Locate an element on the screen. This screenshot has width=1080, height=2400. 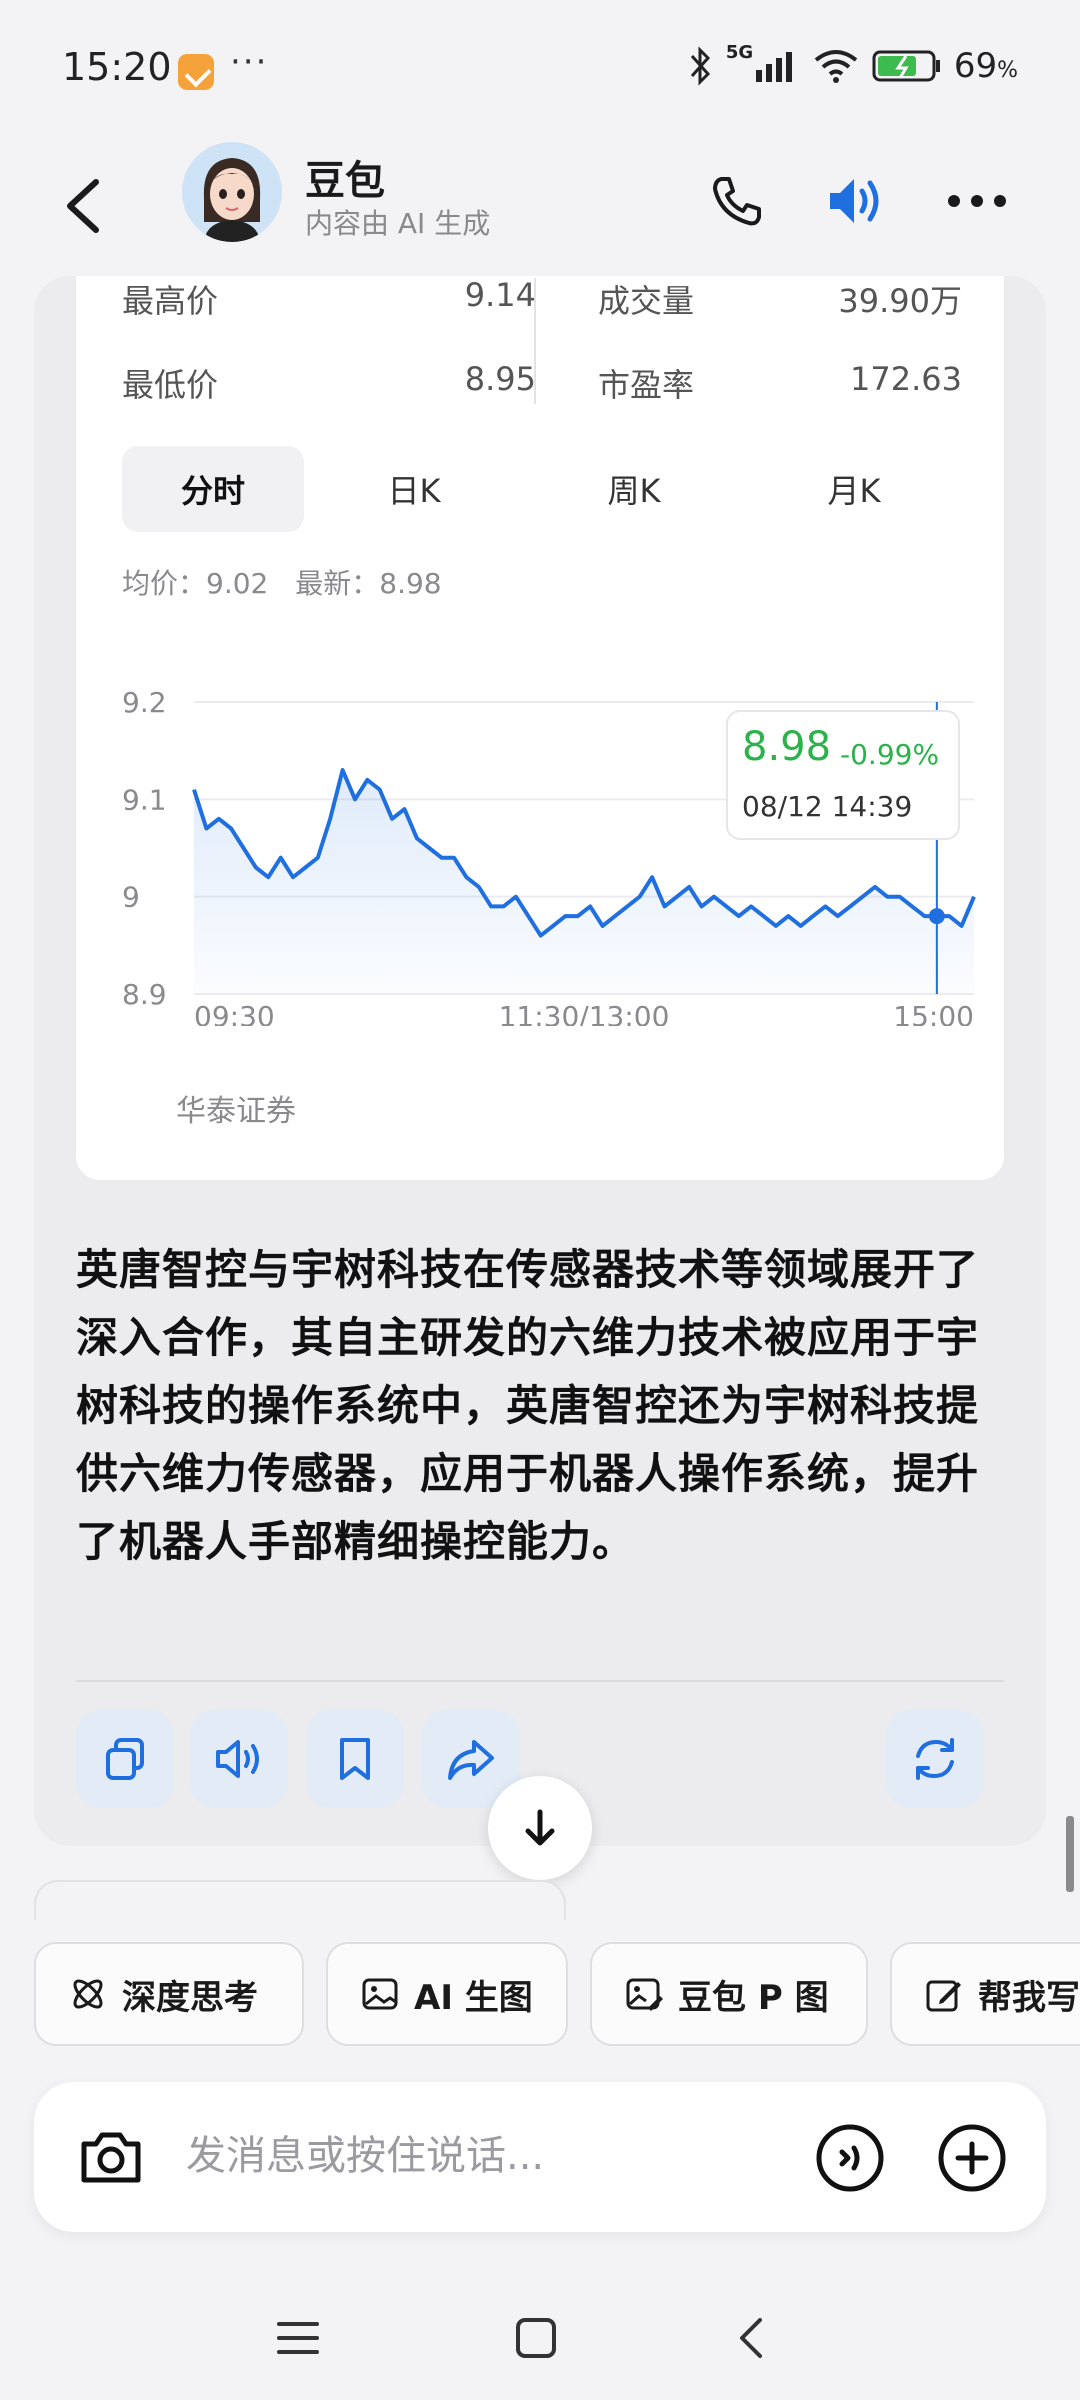
camera-button is located at coordinates (111, 2157).